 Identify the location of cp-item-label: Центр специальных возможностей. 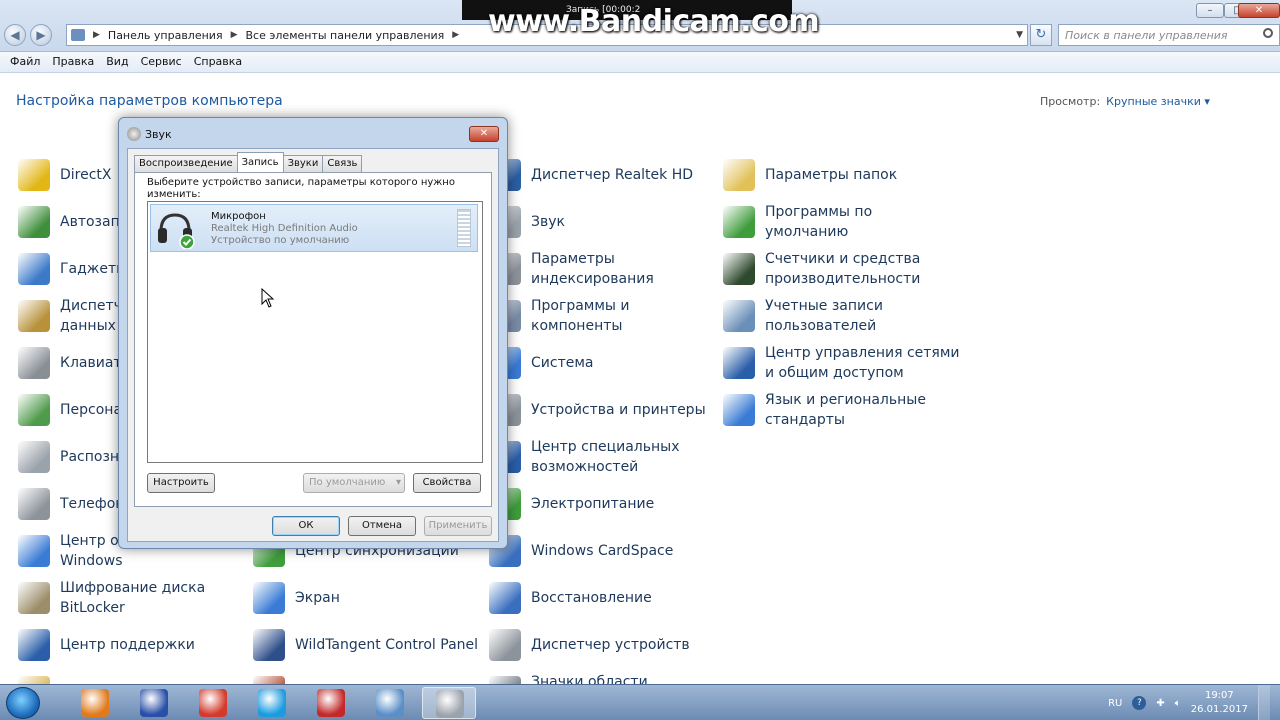
(605, 457).